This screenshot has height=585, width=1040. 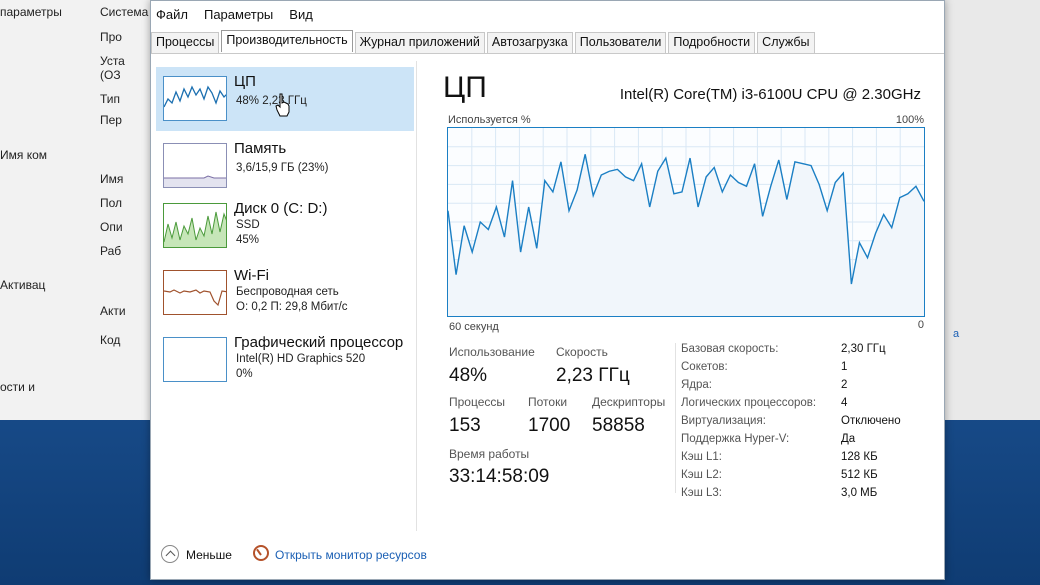 I want to click on cpu-model-name: Intel(R) Core(TM) i3-6100U CPU @ 2.30GHz, so click(x=770, y=94).